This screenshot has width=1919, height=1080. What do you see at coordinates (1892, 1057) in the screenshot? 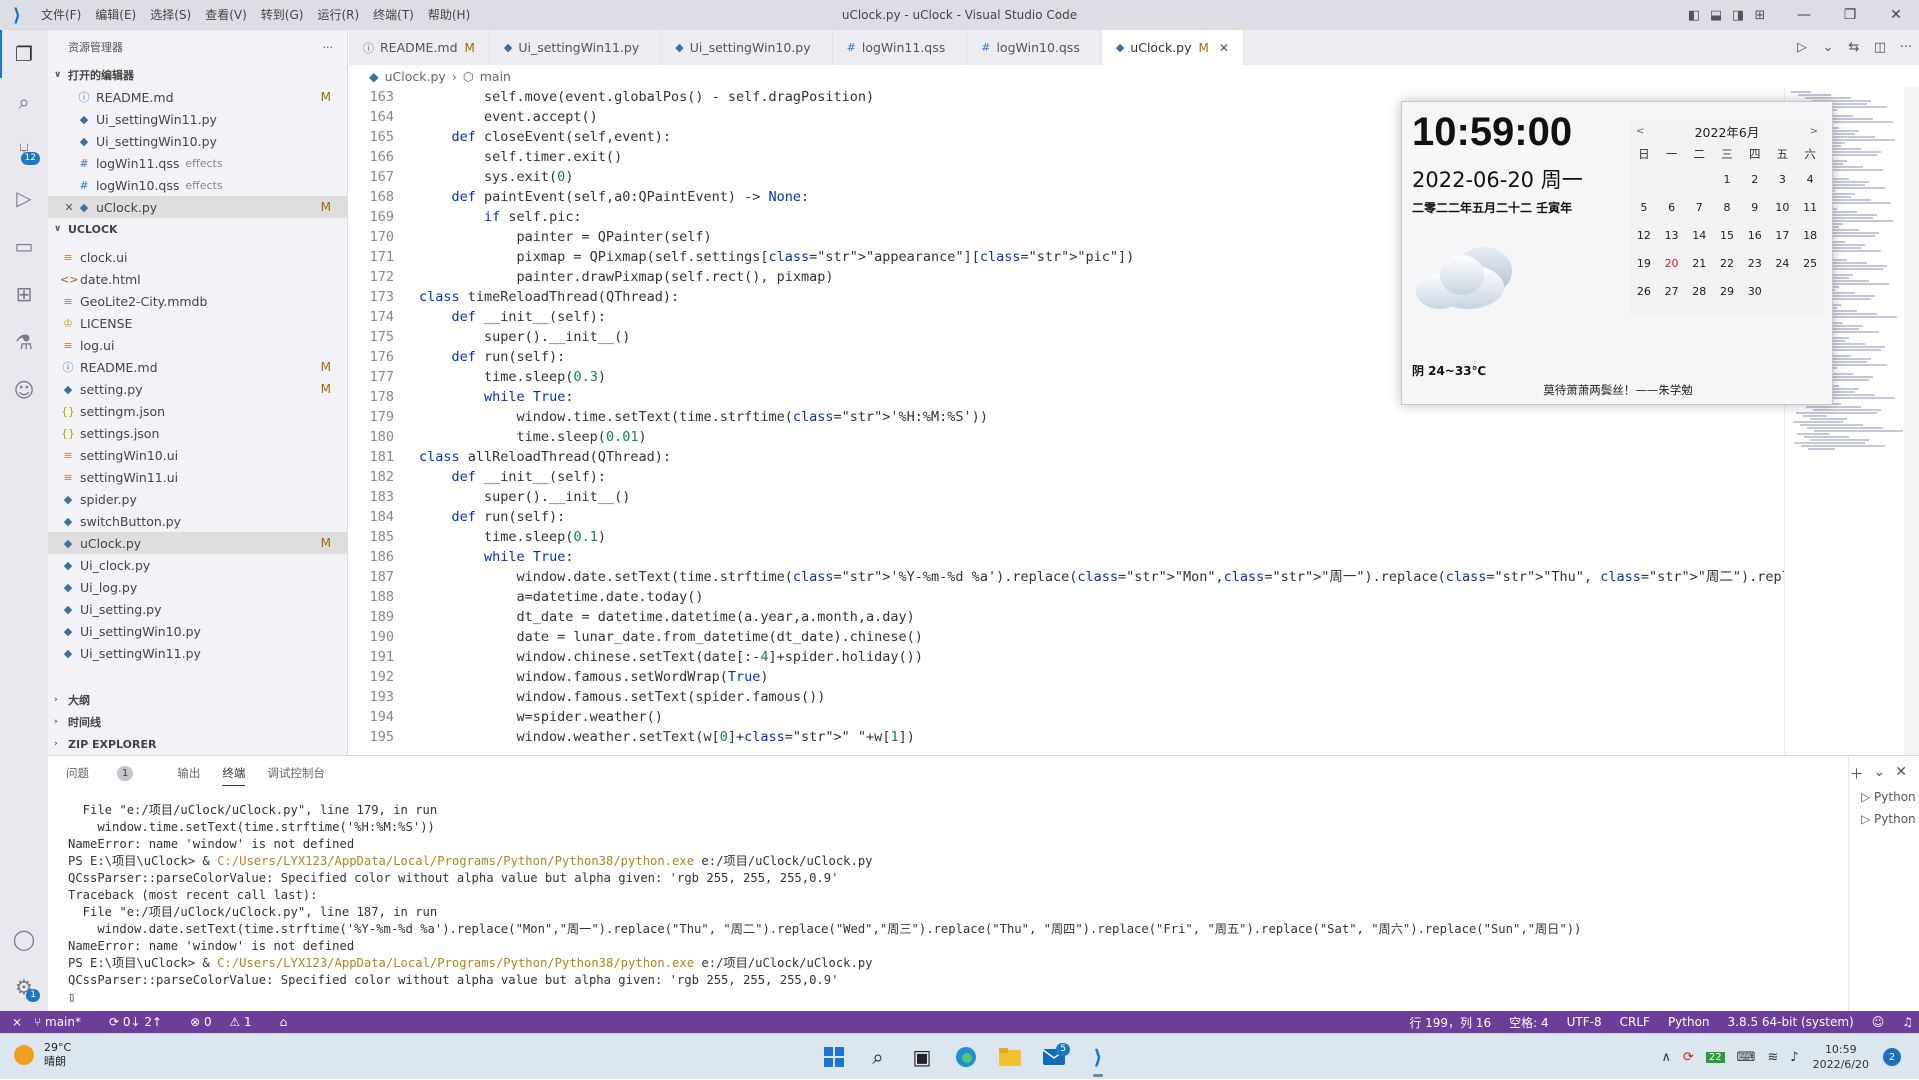
I see `notification-badge: 2` at bounding box center [1892, 1057].